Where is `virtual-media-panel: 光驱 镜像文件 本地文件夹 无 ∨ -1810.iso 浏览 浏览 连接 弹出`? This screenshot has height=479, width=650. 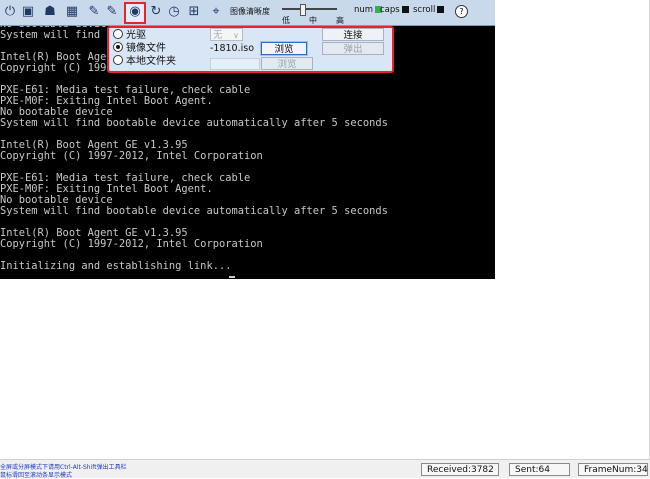 virtual-media-panel: 光驱 镜像文件 本地文件夹 无 ∨ -1810.iso 浏览 浏览 连接 弹出 is located at coordinates (250, 49).